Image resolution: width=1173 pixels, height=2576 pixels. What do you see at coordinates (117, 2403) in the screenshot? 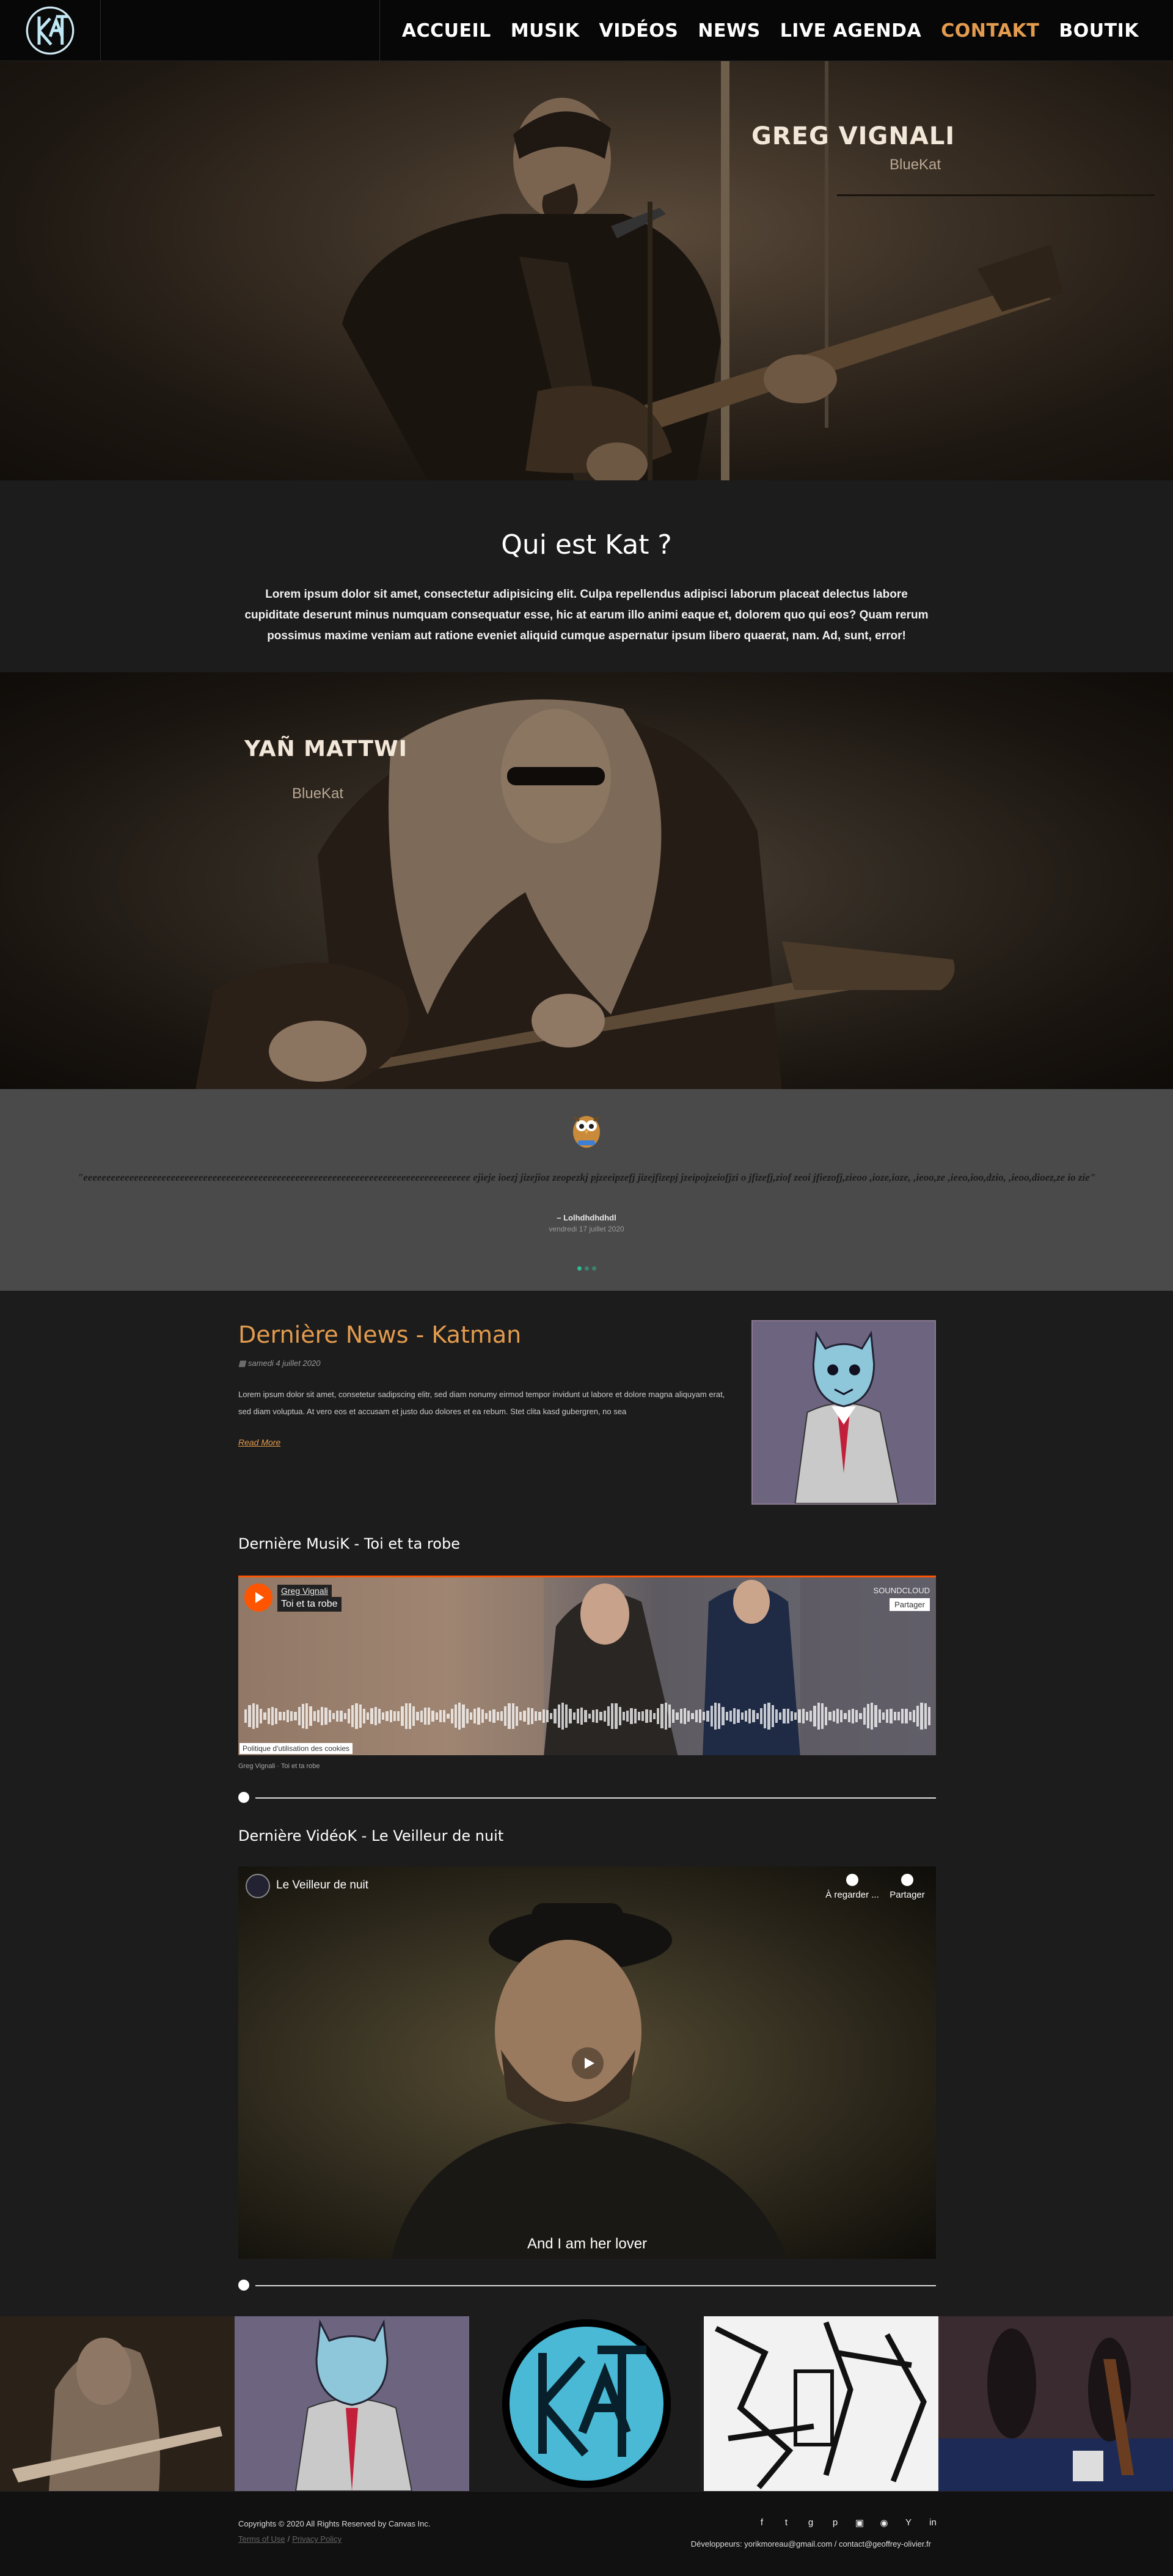
I see `gallery-item-bassist` at bounding box center [117, 2403].